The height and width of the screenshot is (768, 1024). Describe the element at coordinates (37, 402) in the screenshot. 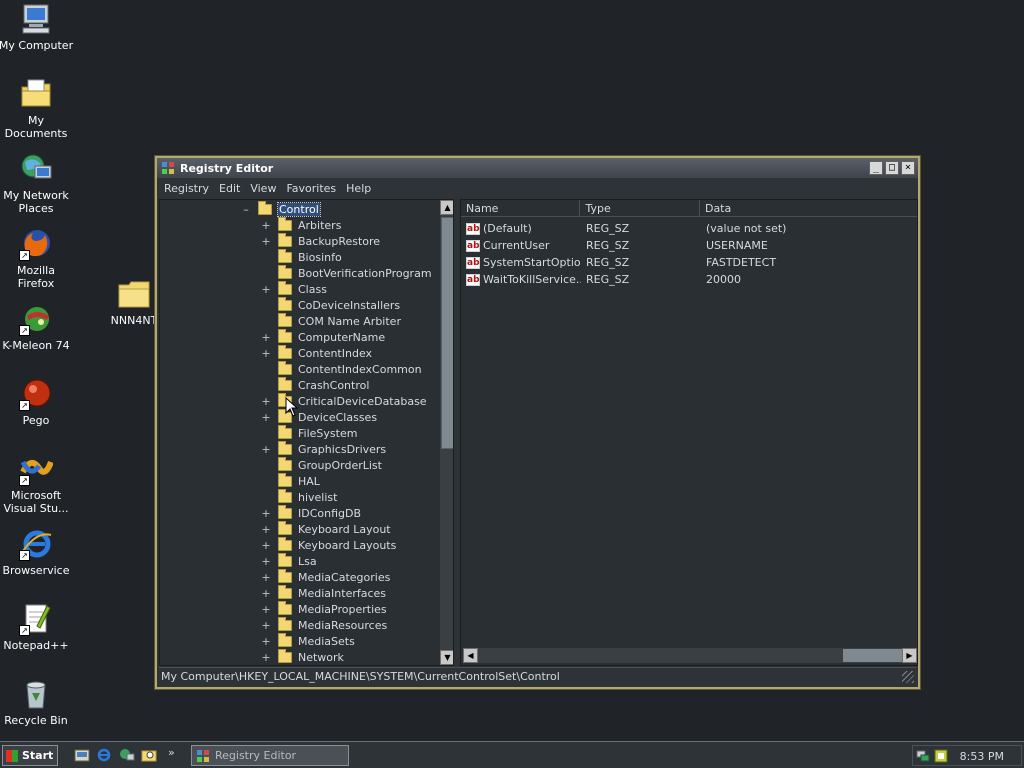

I see `desktop-icon-pego: ↗ Pego` at that location.